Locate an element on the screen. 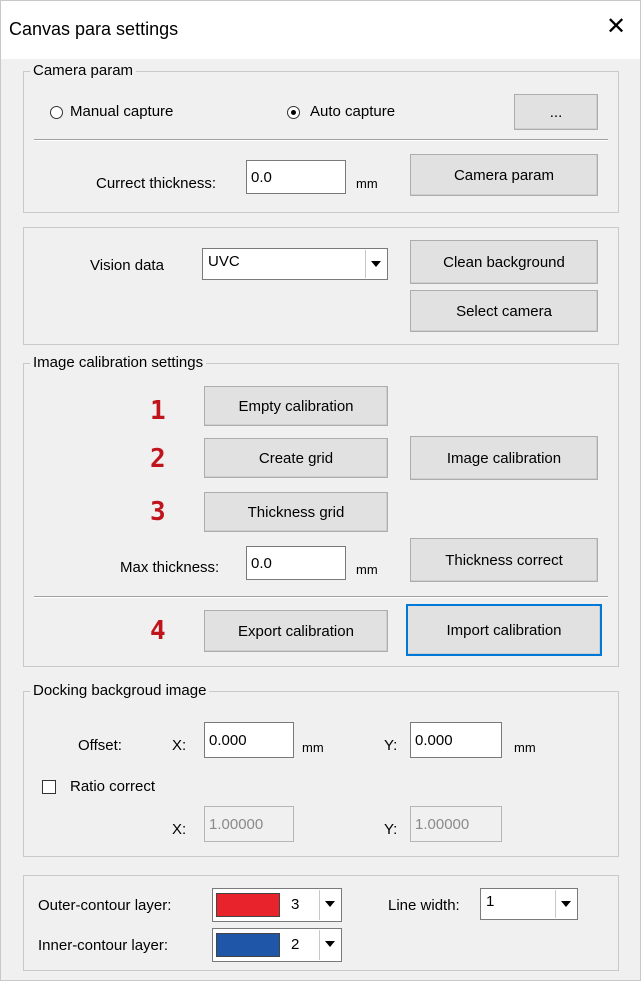 This screenshot has width=643, height=983. window-title: Canvas para settings is located at coordinates (94, 29).